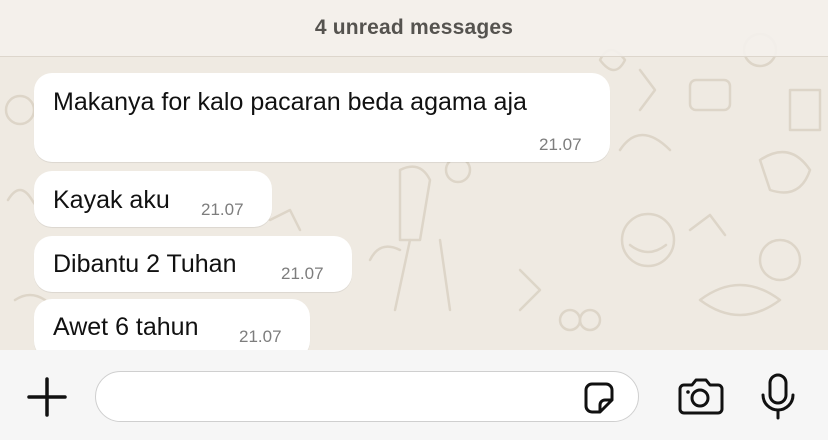 The height and width of the screenshot is (440, 828). What do you see at coordinates (778, 397) in the screenshot?
I see `microphone-icon` at bounding box center [778, 397].